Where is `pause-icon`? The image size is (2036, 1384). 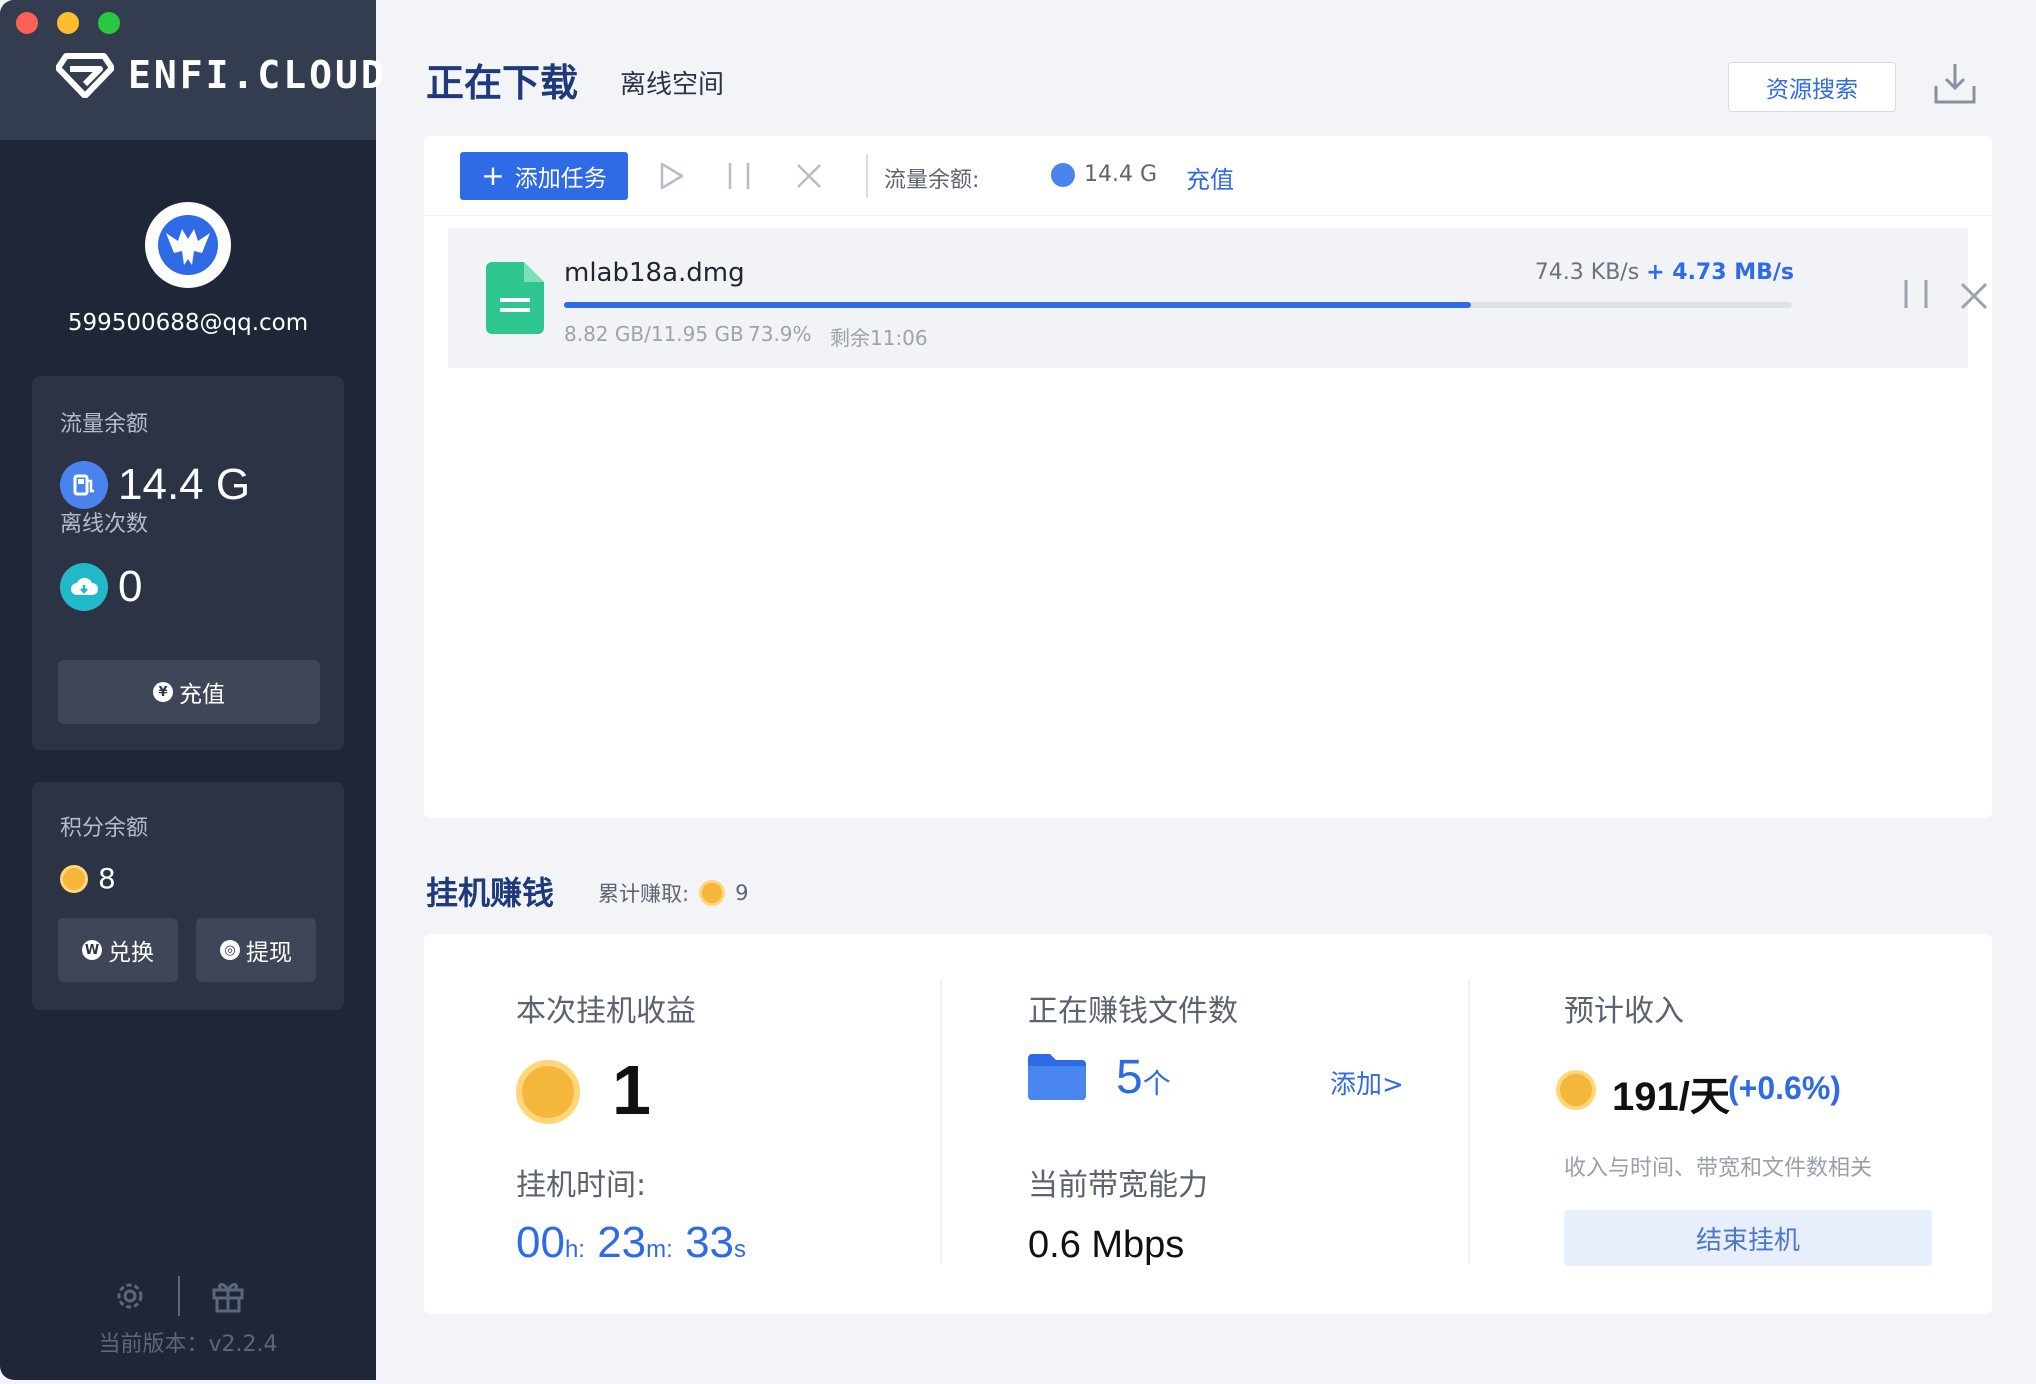 pause-icon is located at coordinates (739, 176).